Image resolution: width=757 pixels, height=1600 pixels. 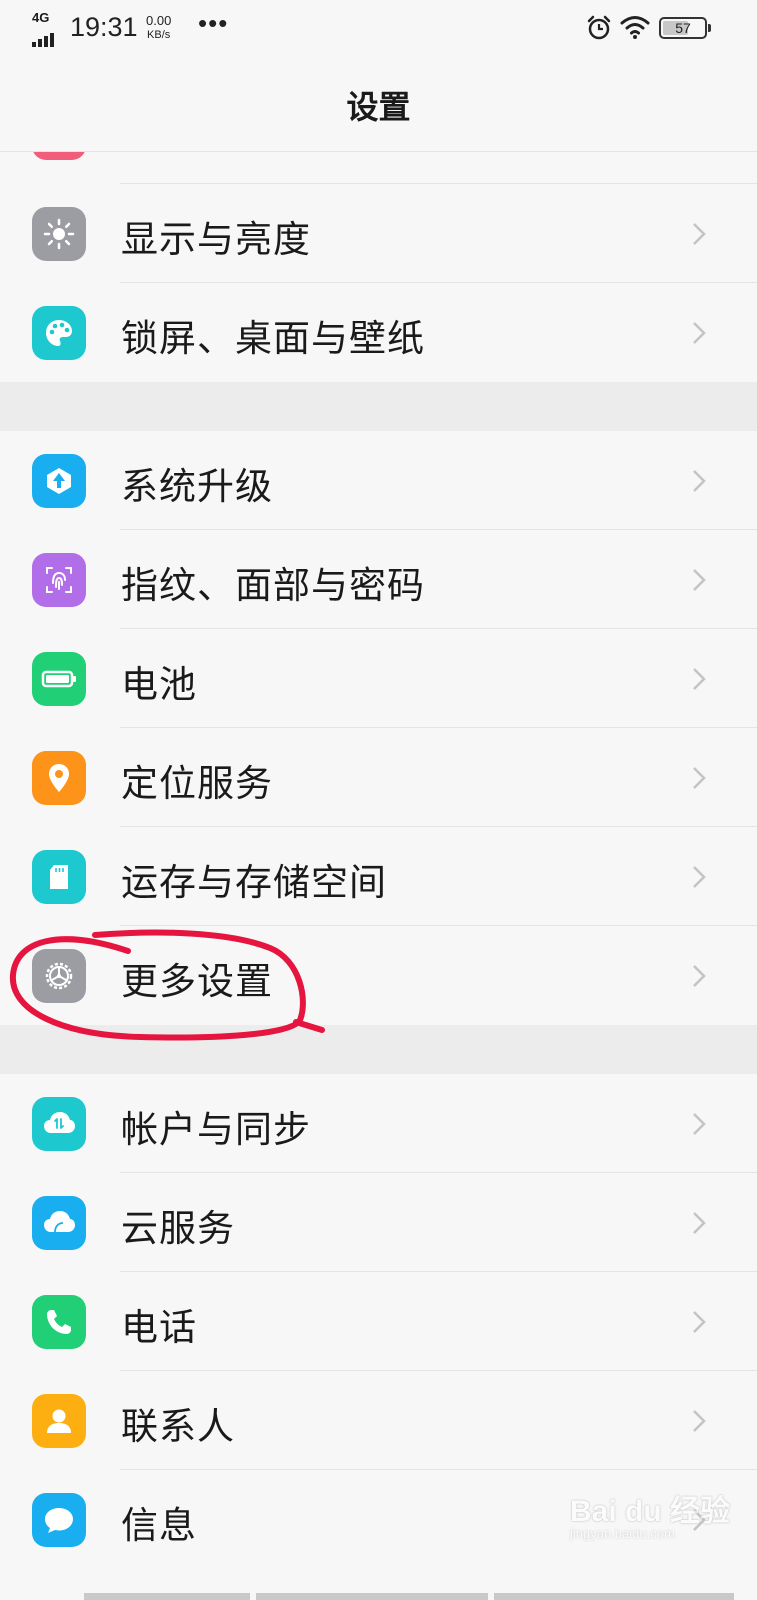 I want to click on brightness-icon, so click(x=59, y=234).